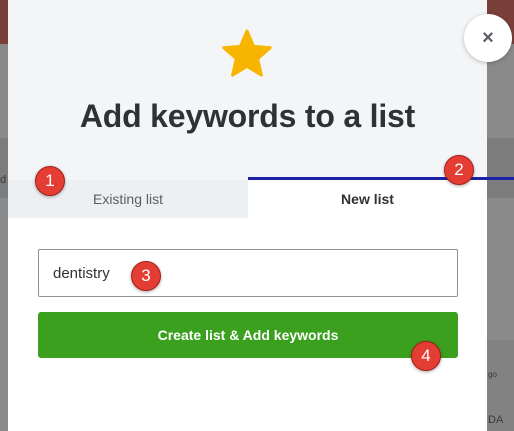 This screenshot has height=431, width=514. Describe the element at coordinates (3, 180) in the screenshot. I see `background-text: d` at that location.